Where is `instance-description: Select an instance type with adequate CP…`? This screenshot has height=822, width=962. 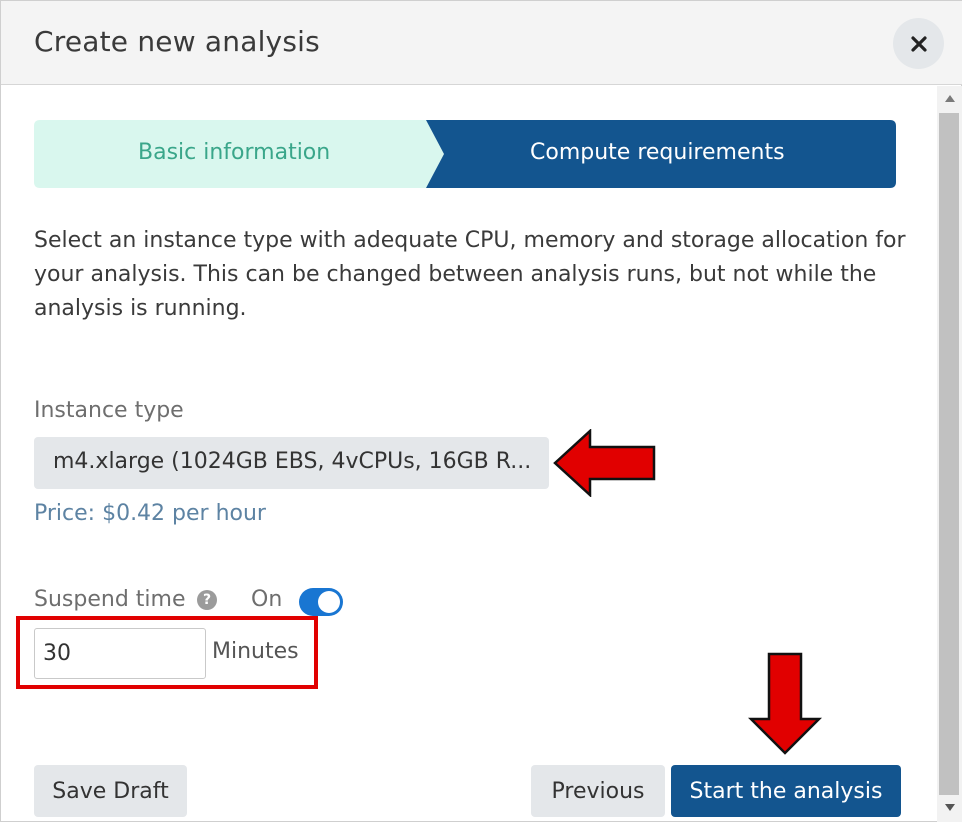
instance-description: Select an instance type with adequate CP… is located at coordinates (474, 275).